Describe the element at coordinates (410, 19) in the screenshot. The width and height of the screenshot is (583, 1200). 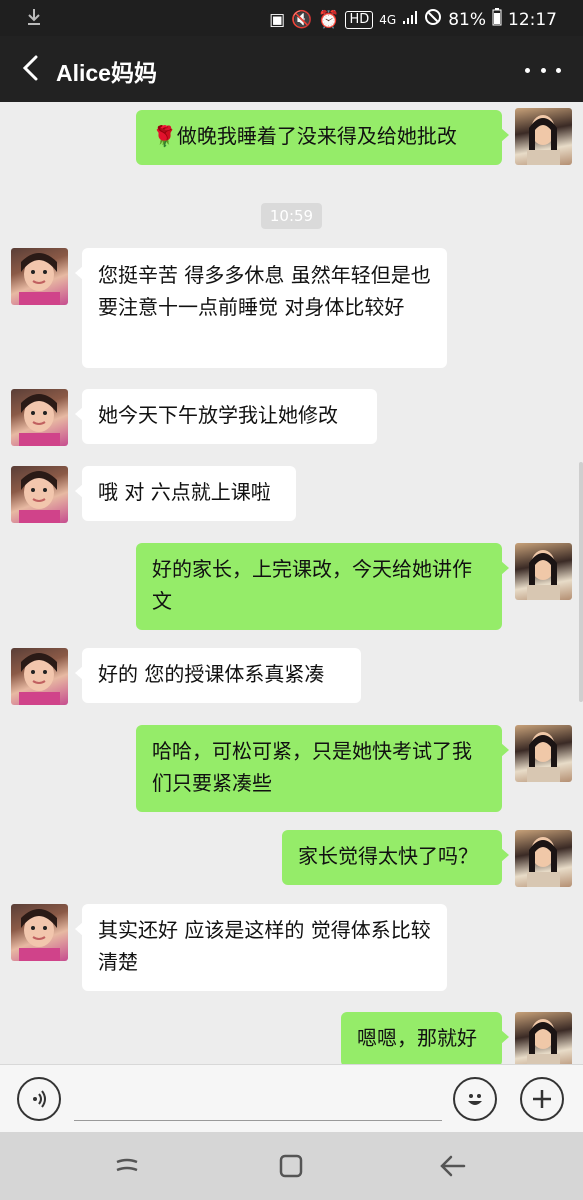
I see `signal-icon` at that location.